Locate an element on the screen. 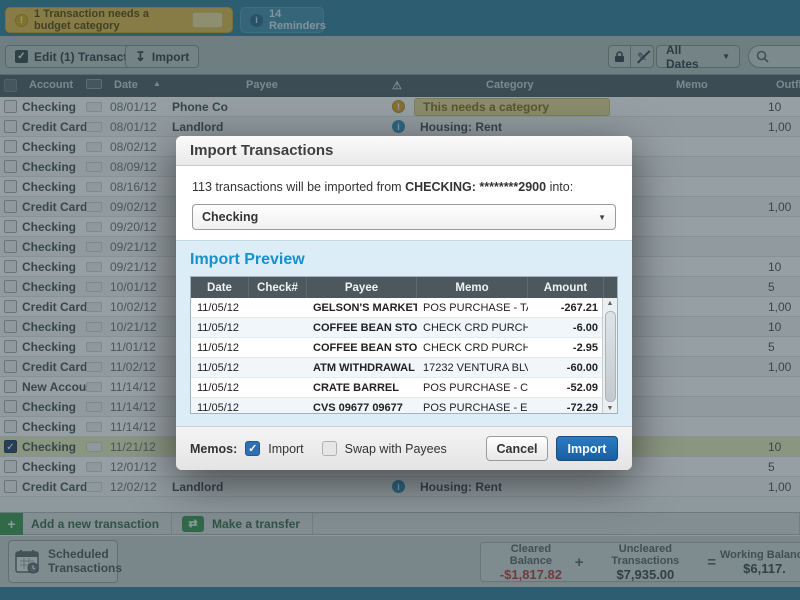  memo-import-checkbox: ✓ is located at coordinates (253, 448).